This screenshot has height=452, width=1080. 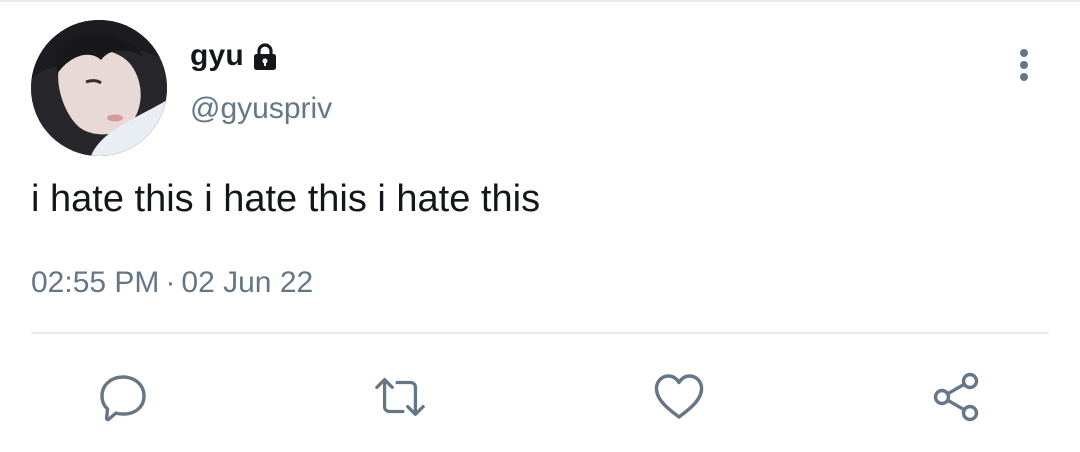 I want to click on author-handle: @gyuspriv, so click(x=261, y=109).